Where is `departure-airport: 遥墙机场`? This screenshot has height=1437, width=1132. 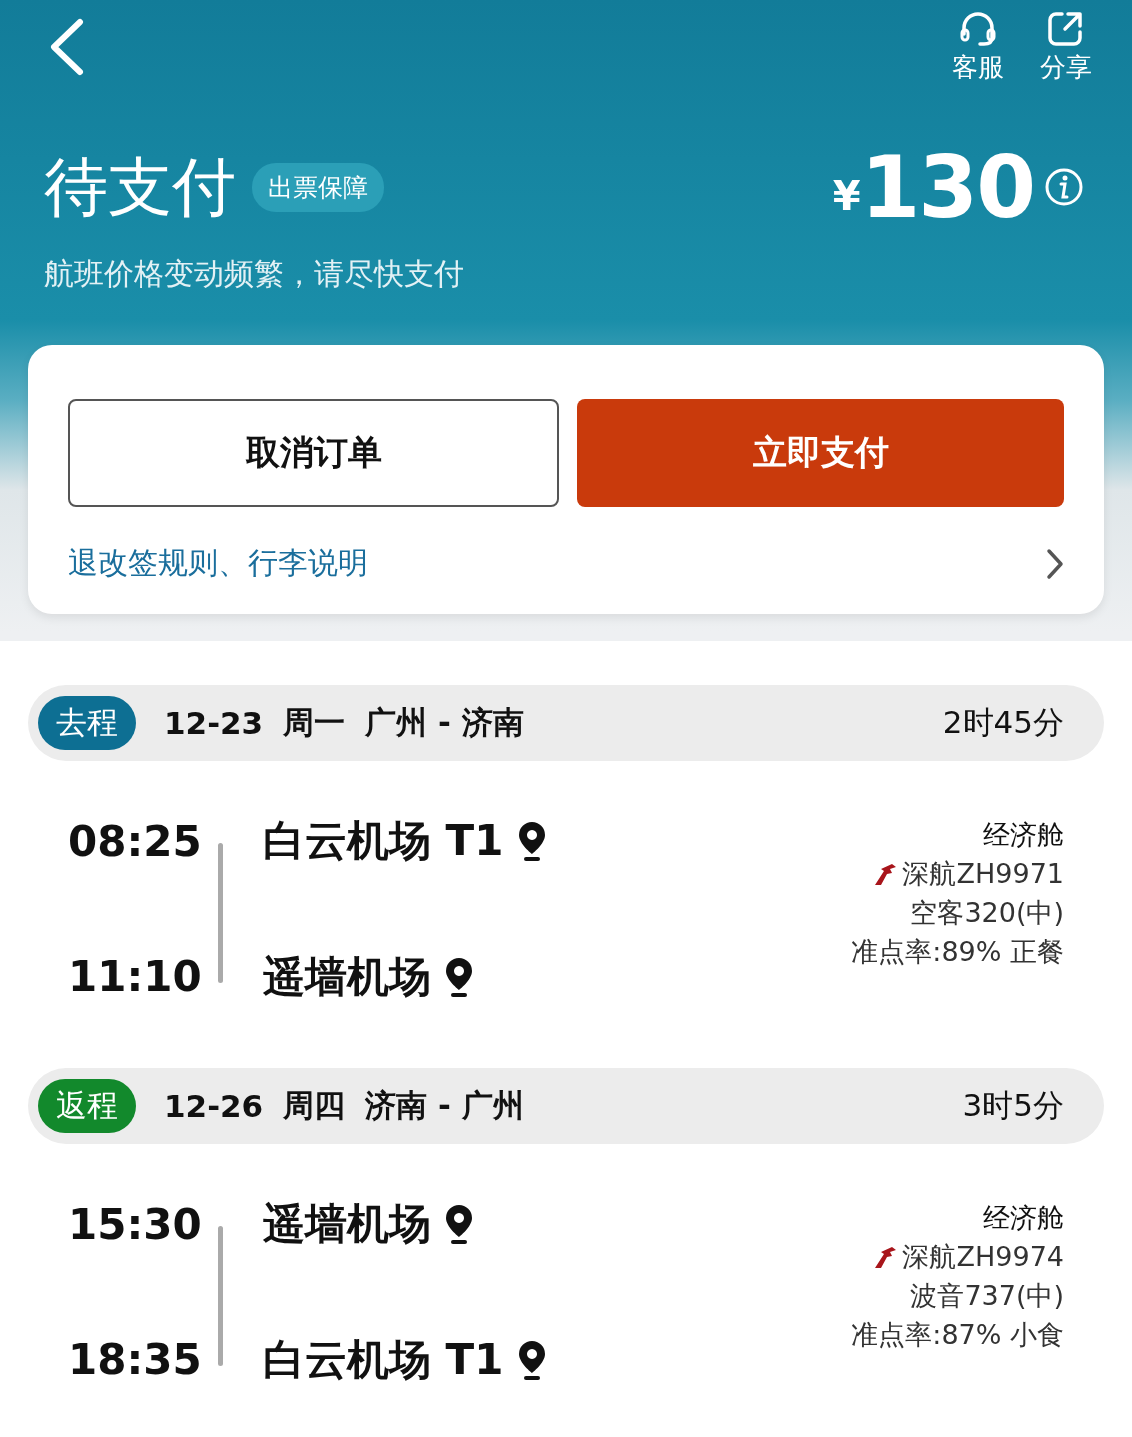
departure-airport: 遥墙机场 is located at coordinates (347, 1224).